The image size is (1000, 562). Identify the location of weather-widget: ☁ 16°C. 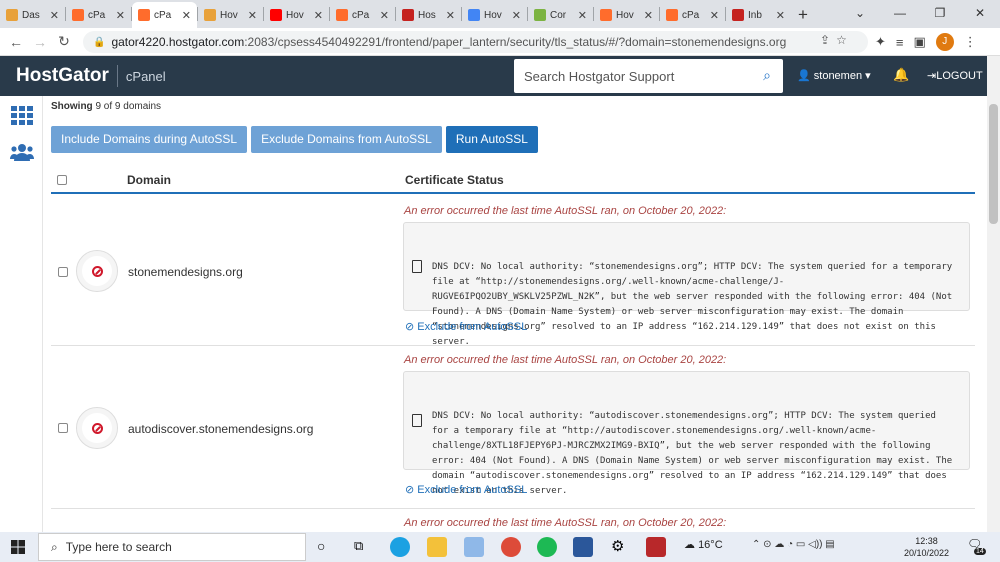
(703, 544).